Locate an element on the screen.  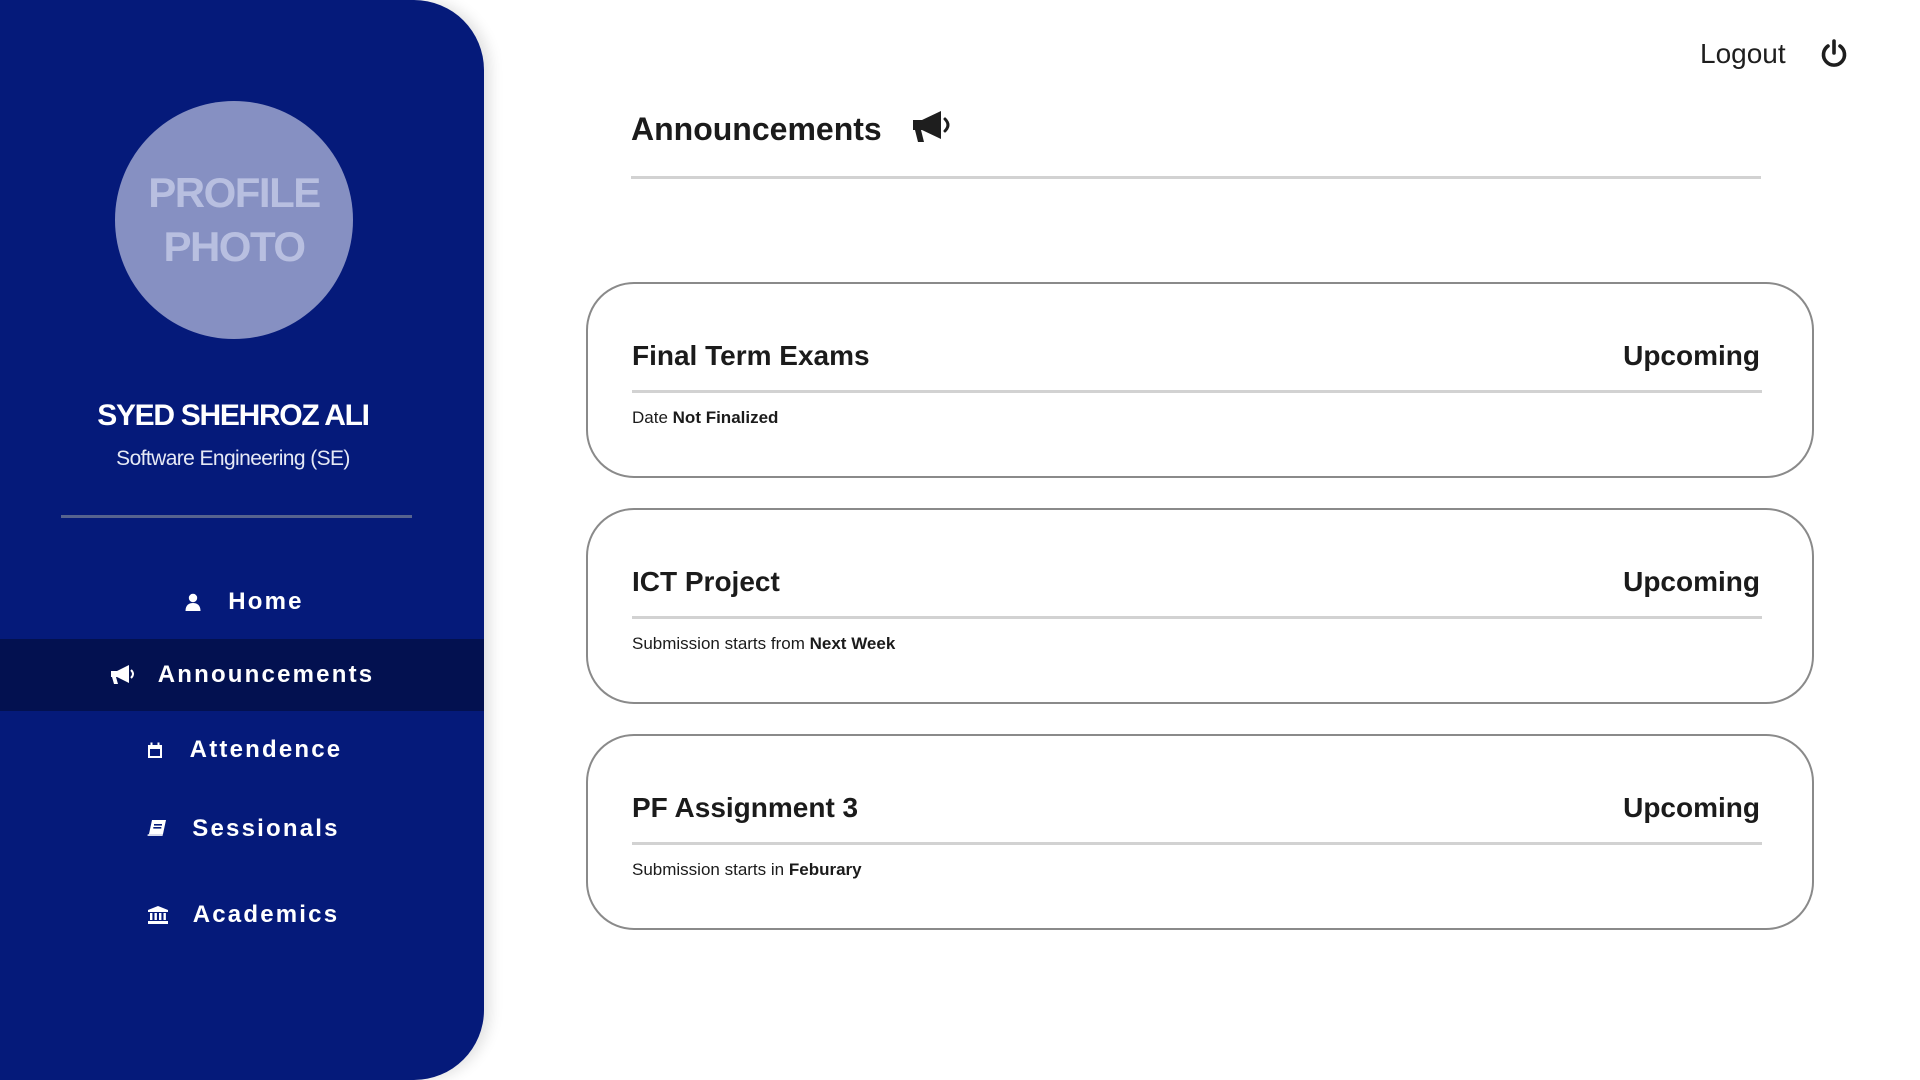
page-title: Announcements is located at coordinates (756, 129).